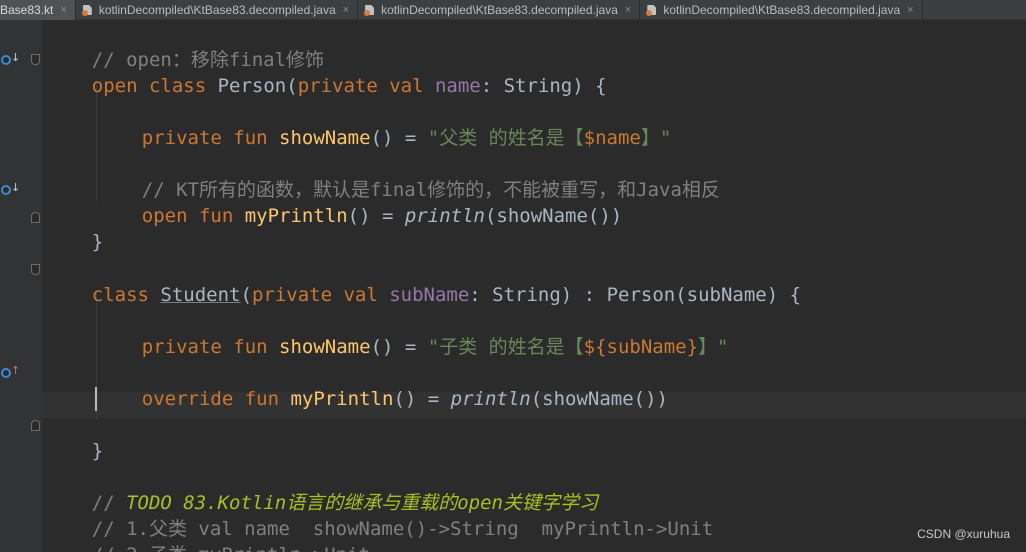 This screenshot has height=552, width=1026. Describe the element at coordinates (408, 176) in the screenshot. I see `code-line: // KT所有的函数，默认是final修饰的，不能被重写，和Java相反` at that location.